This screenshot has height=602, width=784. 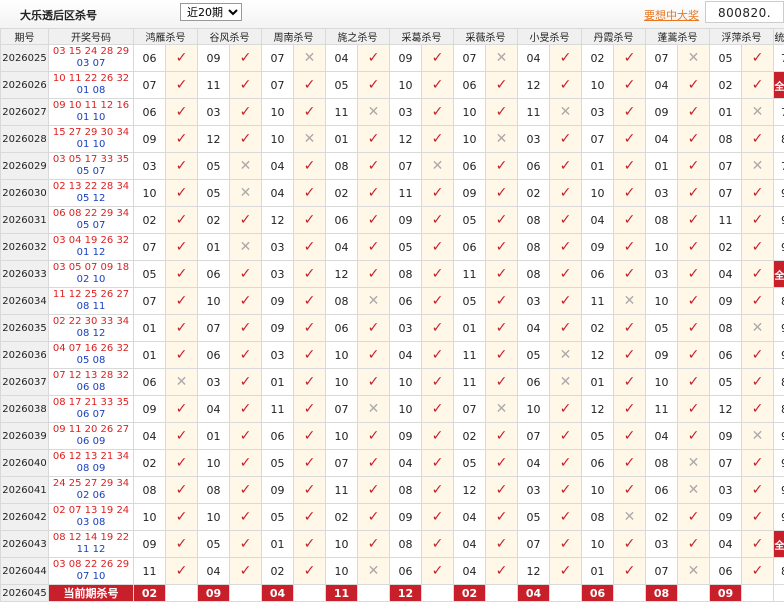 I want to click on period-cell: 2026041, so click(x=25, y=490).